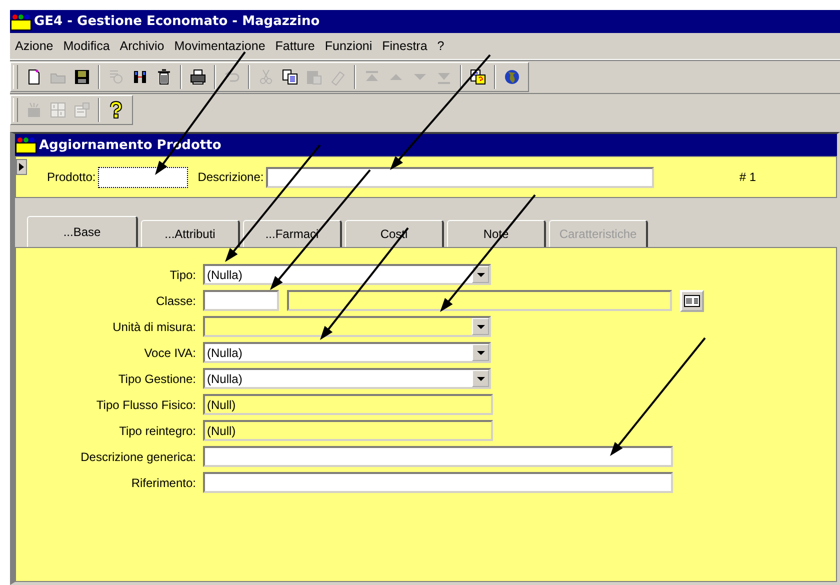 This screenshot has height=585, width=840. Describe the element at coordinates (71, 177) in the screenshot. I see `field-label: Prodotto:` at that location.